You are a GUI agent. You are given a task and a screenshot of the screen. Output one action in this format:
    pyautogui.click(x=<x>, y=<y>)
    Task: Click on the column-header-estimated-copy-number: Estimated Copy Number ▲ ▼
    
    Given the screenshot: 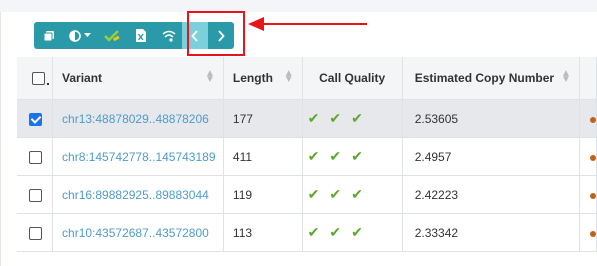 What is the action you would take?
    pyautogui.click(x=491, y=78)
    